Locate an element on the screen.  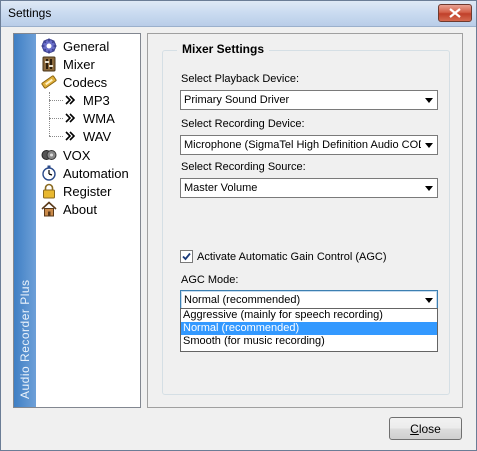
nav-item-about: About is located at coordinates (69, 209).